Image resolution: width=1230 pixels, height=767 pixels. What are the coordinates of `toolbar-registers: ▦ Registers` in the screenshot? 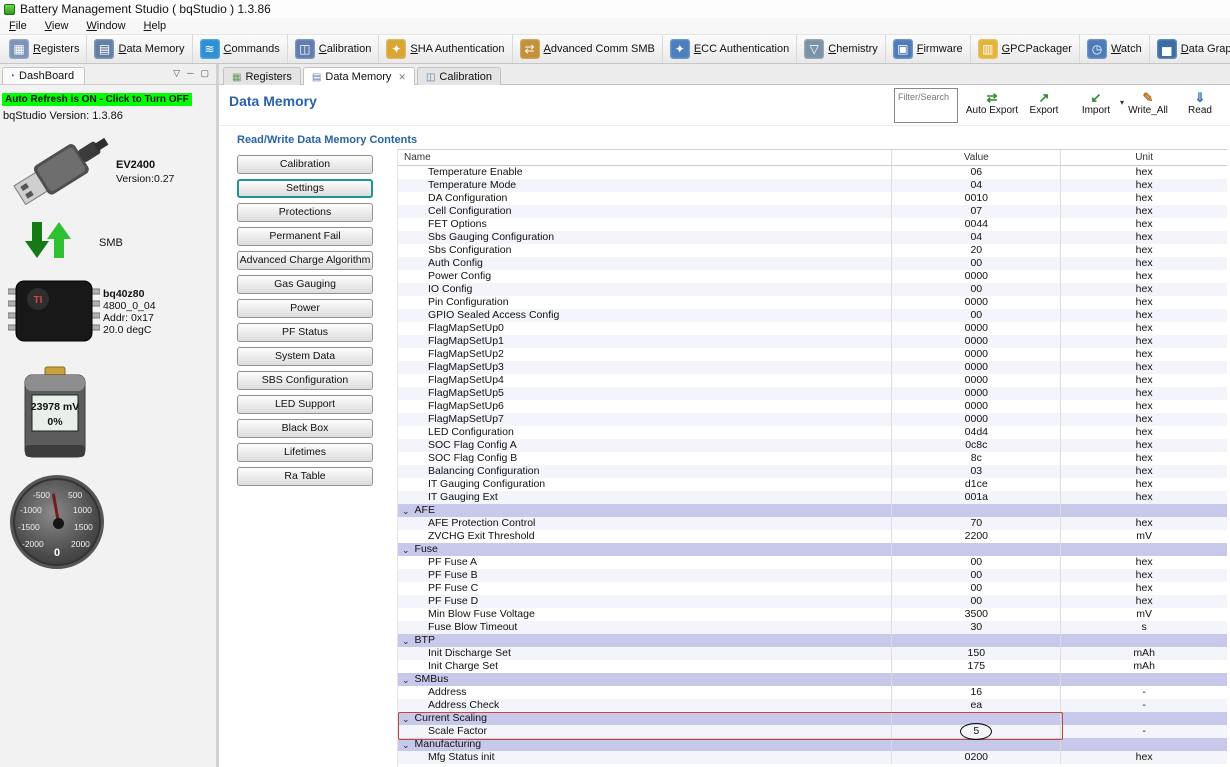 It's located at (45, 49).